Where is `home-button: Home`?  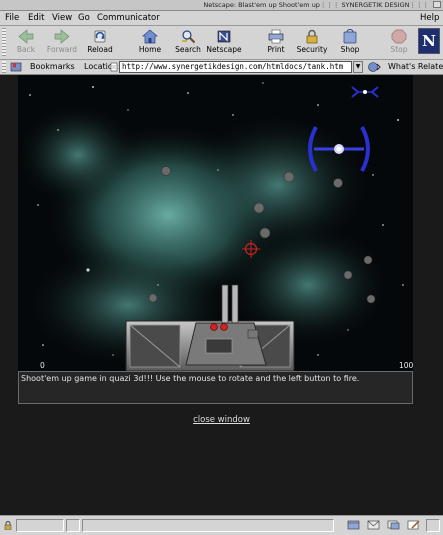 home-button: Home is located at coordinates (150, 42).